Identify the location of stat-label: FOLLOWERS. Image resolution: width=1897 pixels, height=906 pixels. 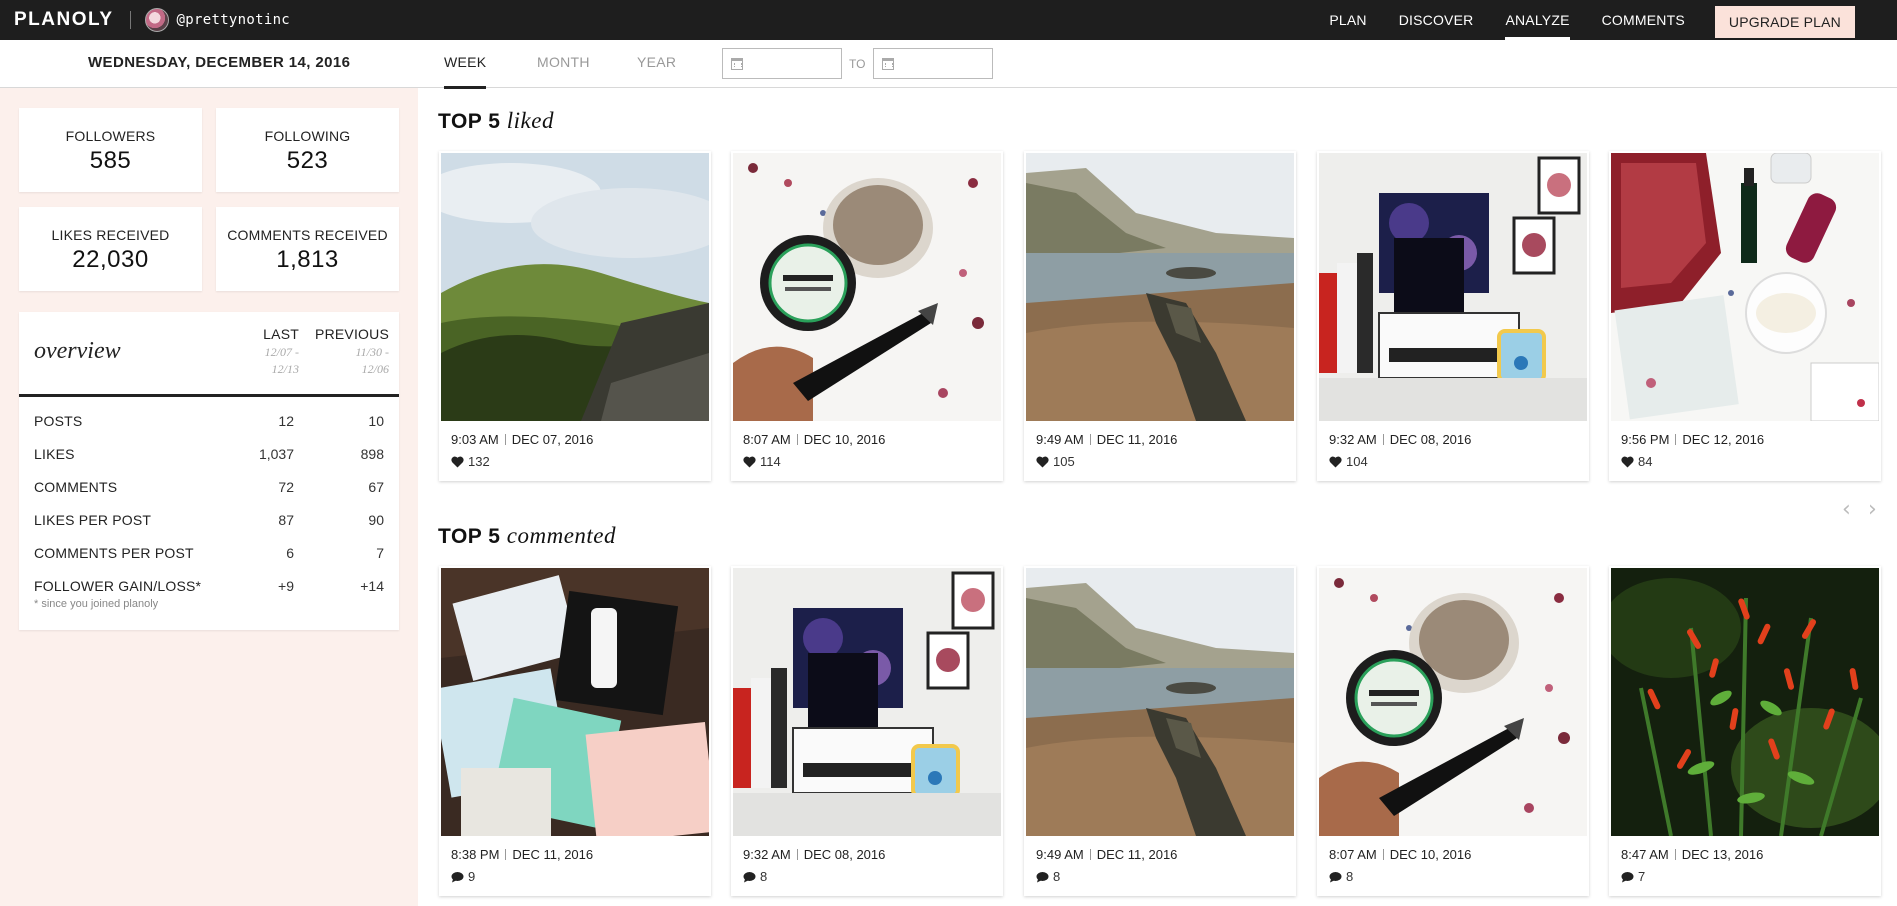
(110, 136).